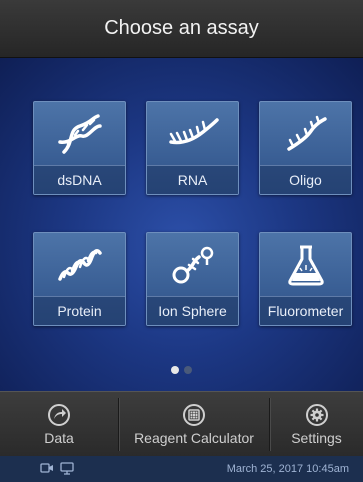  I want to click on tile-protein: Protein, so click(79, 279).